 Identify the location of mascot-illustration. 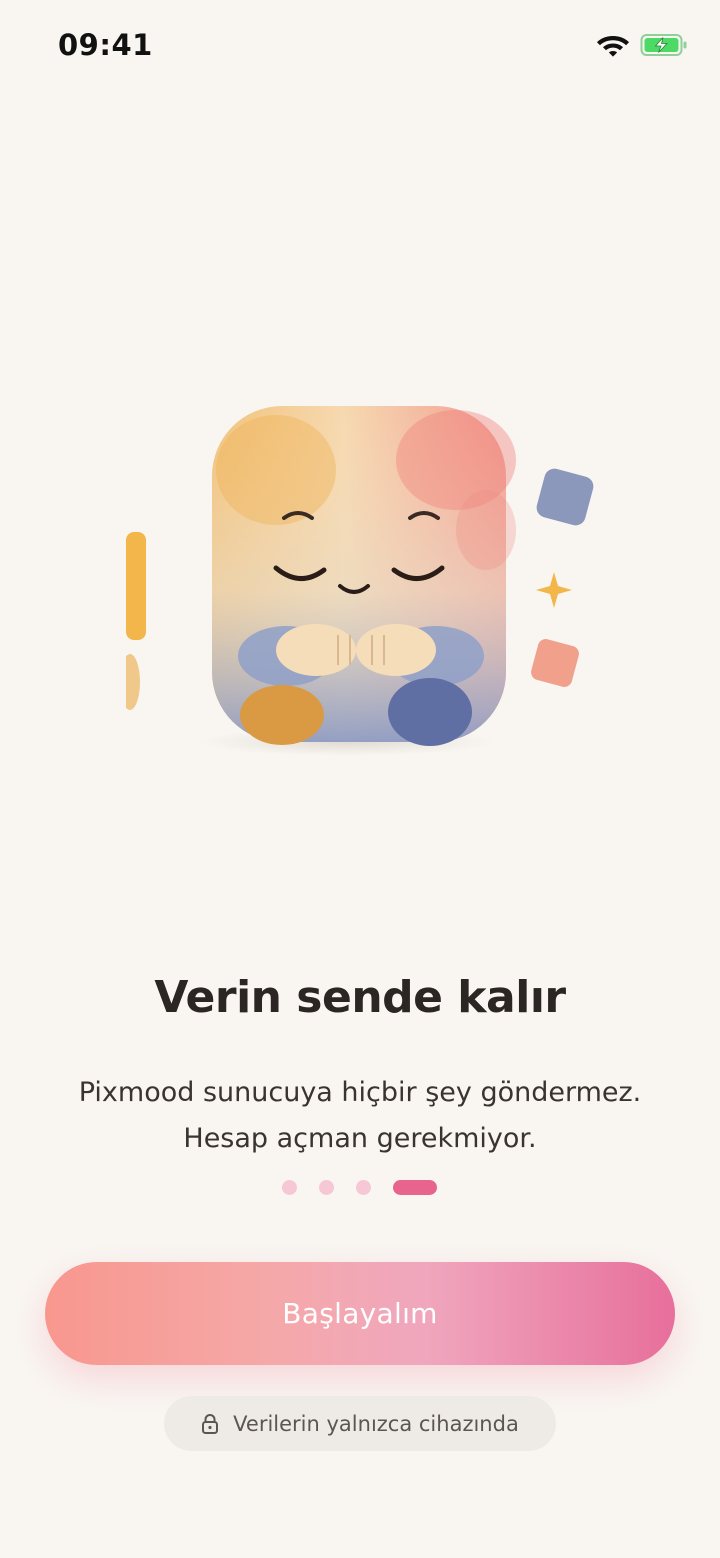
(360, 581).